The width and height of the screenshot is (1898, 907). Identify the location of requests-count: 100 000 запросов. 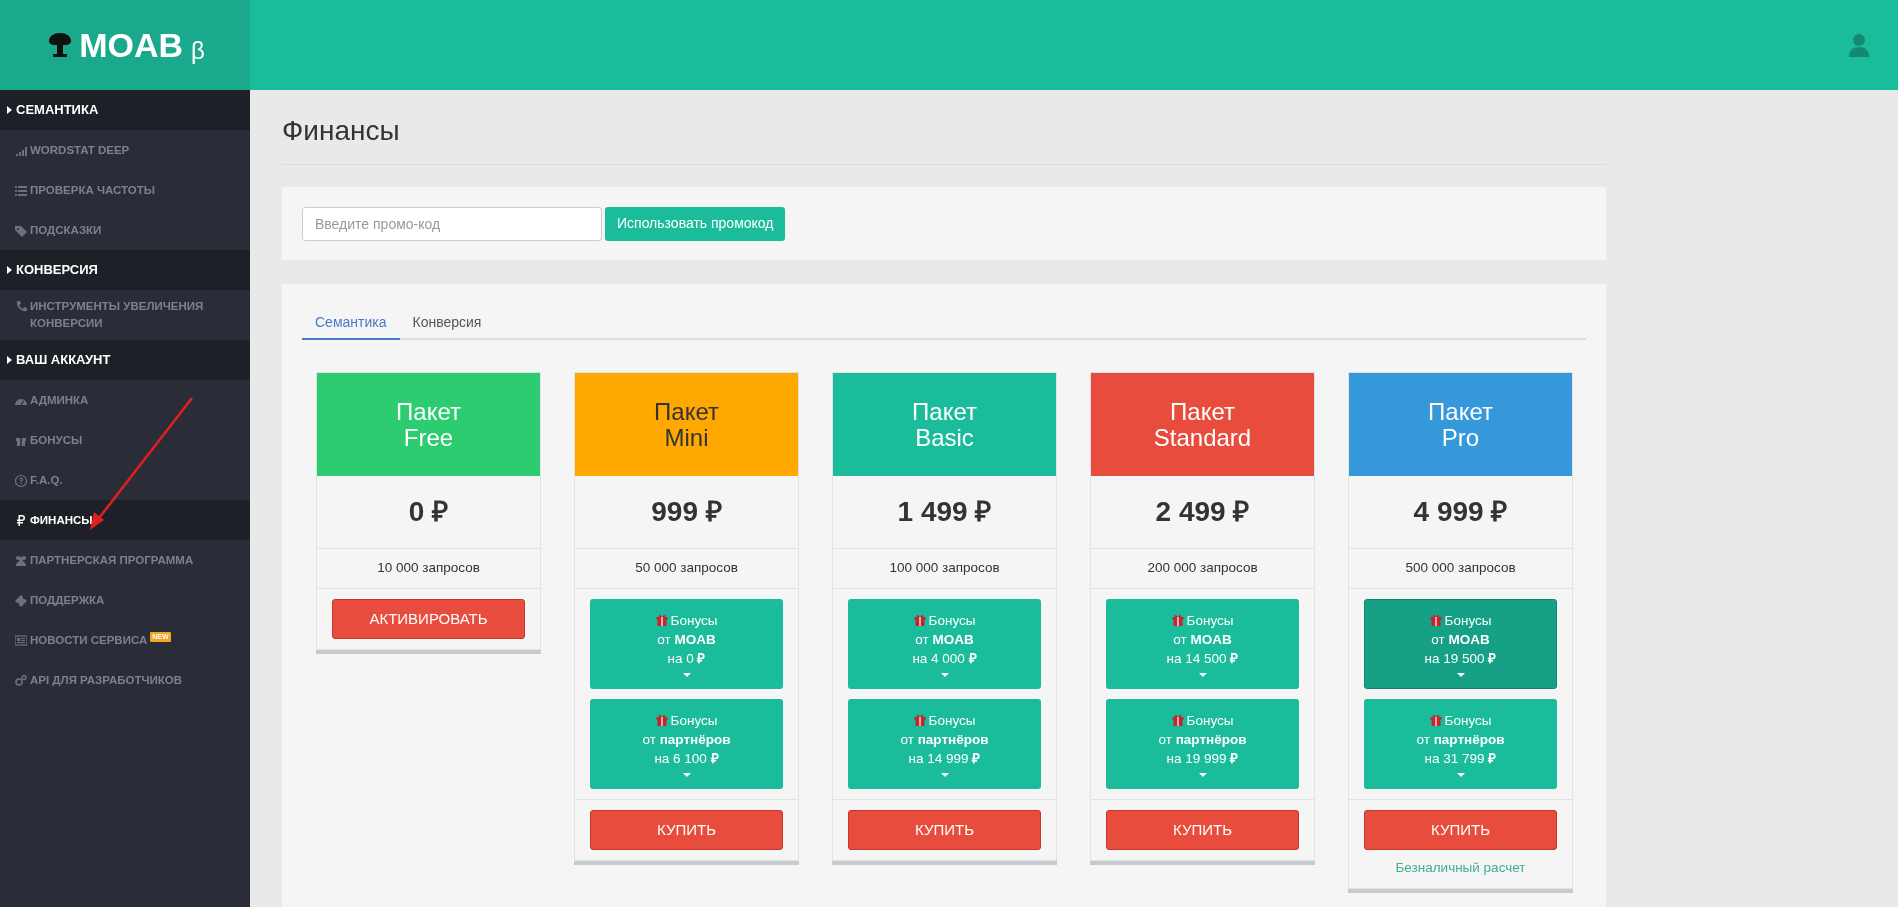
(944, 568).